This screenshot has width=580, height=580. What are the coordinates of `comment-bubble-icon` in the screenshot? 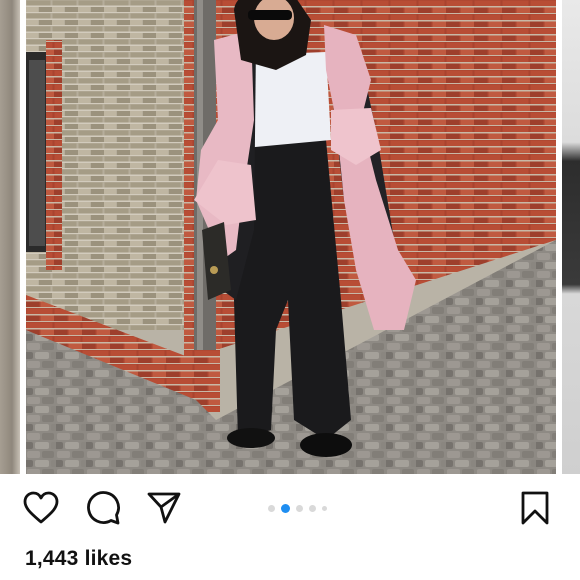 It's located at (103, 508).